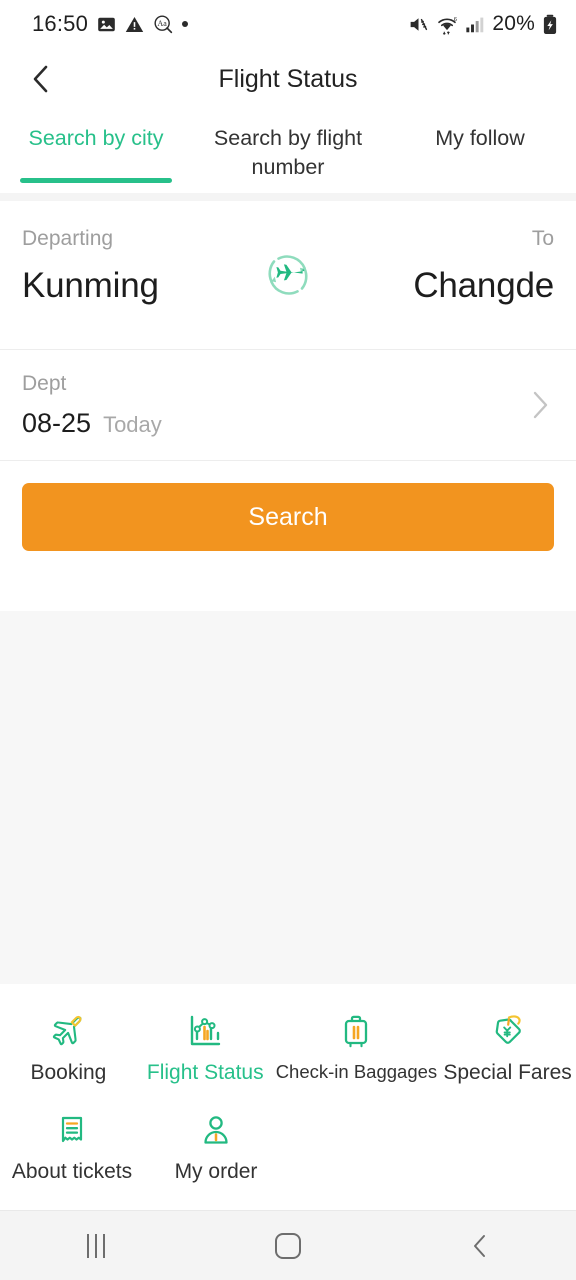 This screenshot has height=1280, width=576. Describe the element at coordinates (72, 1130) in the screenshot. I see `receipt-icon` at that location.